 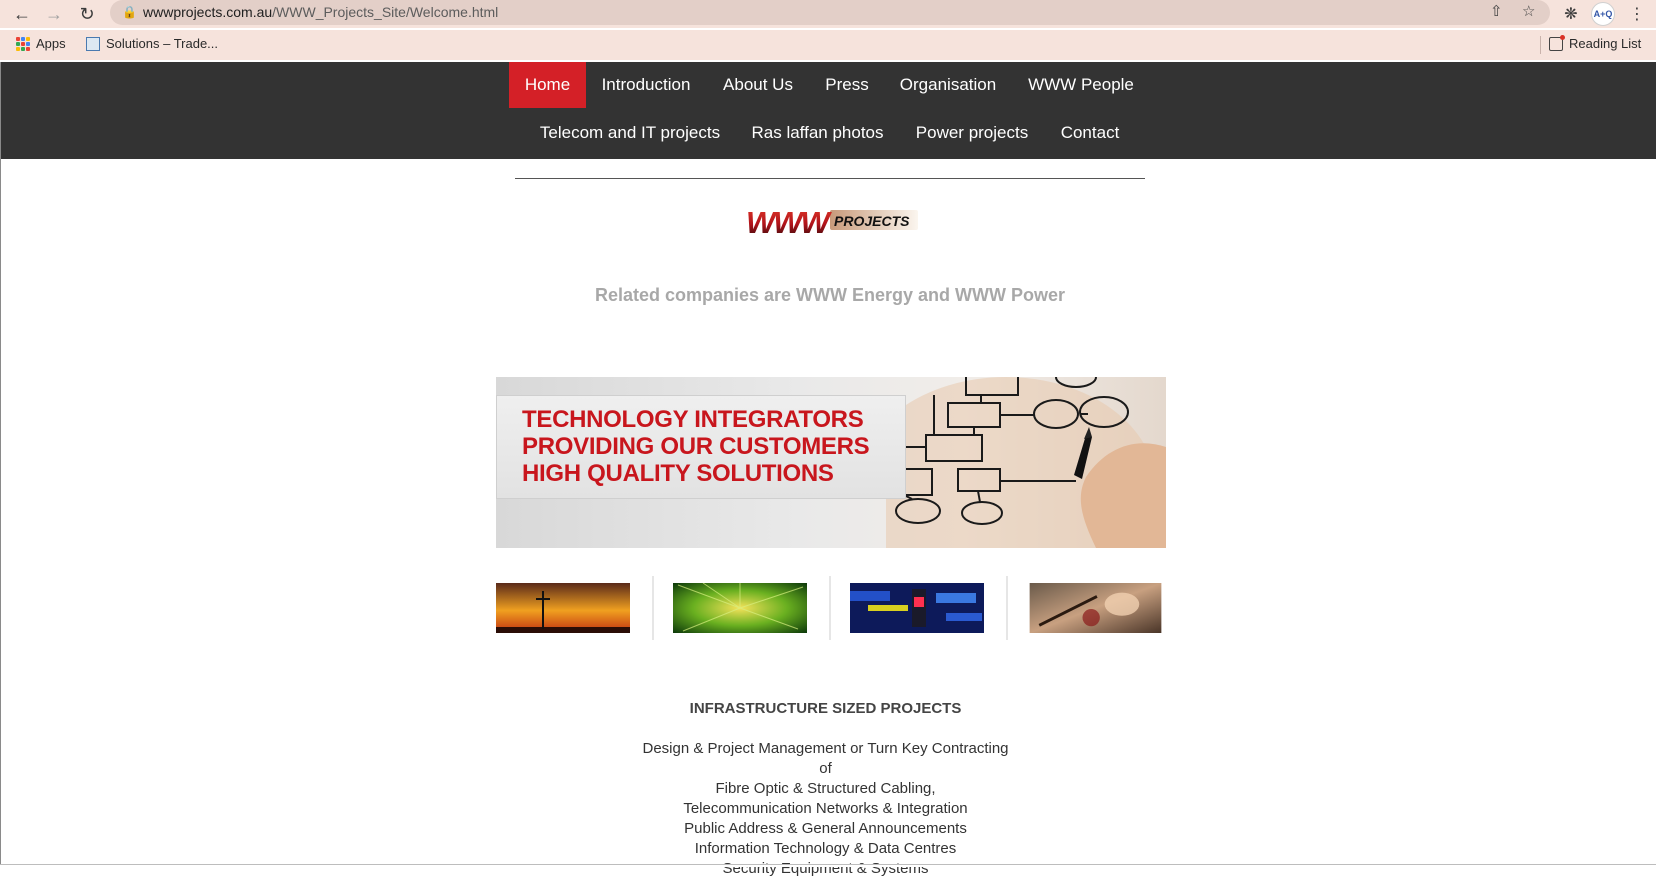 What do you see at coordinates (847, 85) in the screenshot?
I see `nav-press: Press` at bounding box center [847, 85].